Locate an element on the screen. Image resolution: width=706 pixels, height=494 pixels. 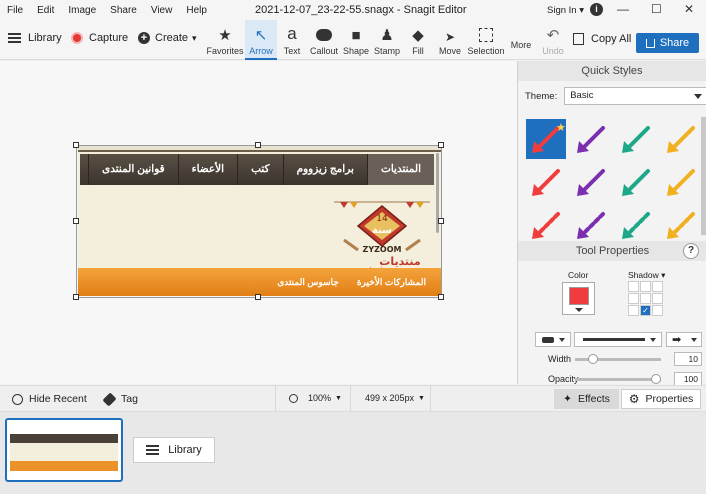
shadow-picker: ✓ is located at coordinates (646, 299).